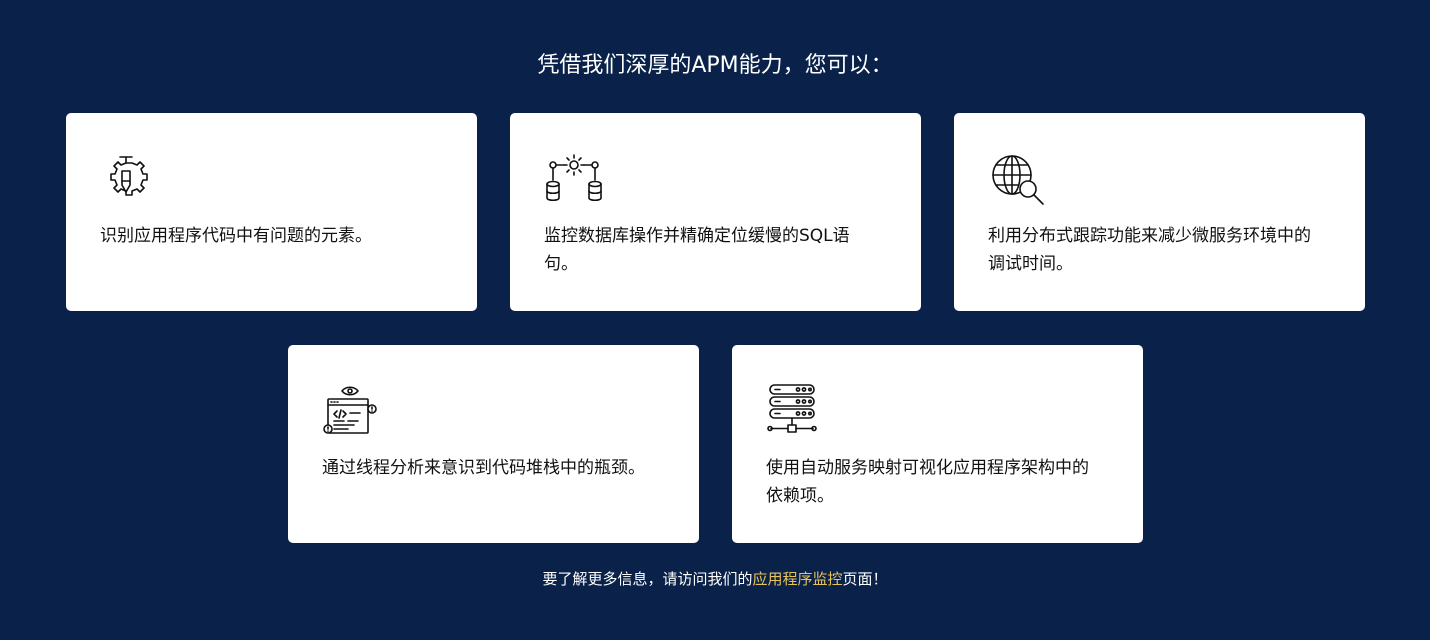 The width and height of the screenshot is (1430, 640). What do you see at coordinates (937, 444) in the screenshot?
I see `feature-card-service-map: 使用自动服务映射可视化应用程序架构中的依赖项。` at bounding box center [937, 444].